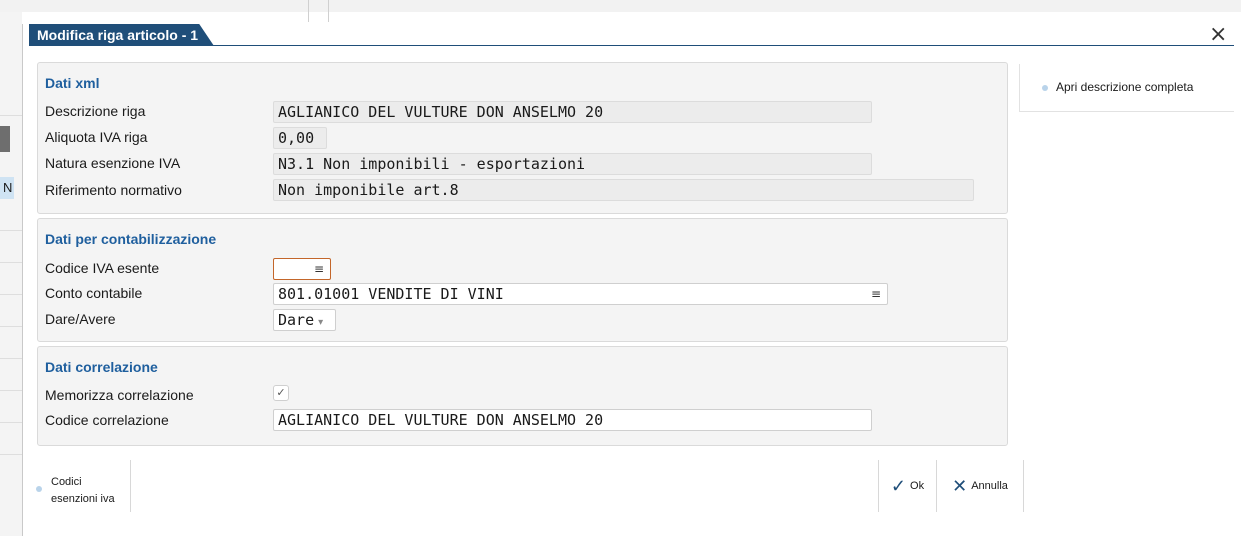 The width and height of the screenshot is (1241, 536). I want to click on codice-iva-esente-input: ≡, so click(302, 269).